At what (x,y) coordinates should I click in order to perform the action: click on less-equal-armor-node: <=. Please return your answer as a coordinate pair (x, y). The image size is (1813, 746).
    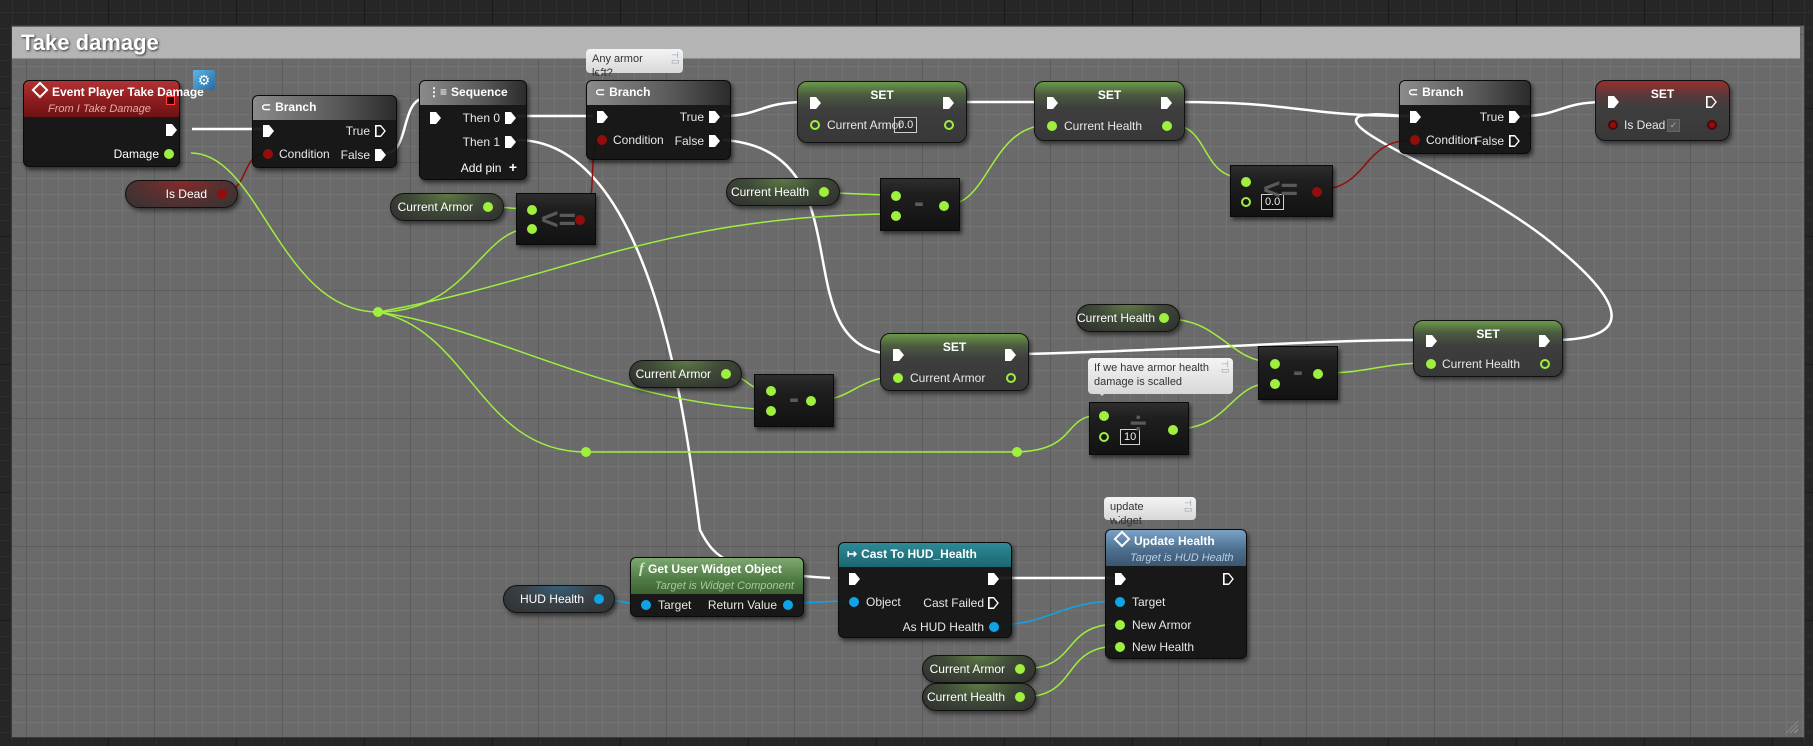
    Looking at the image, I should click on (556, 219).